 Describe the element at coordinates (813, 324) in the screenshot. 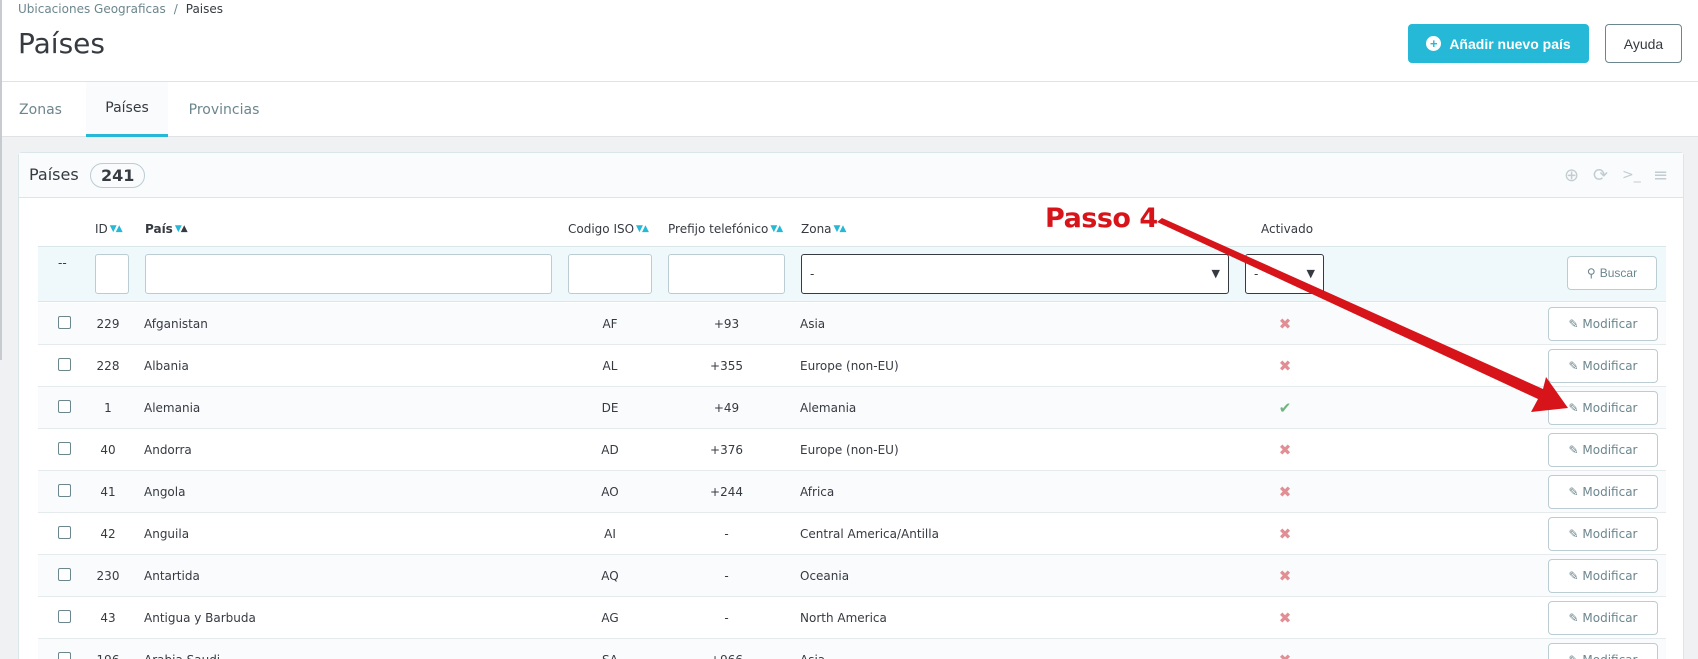

I see `cell-zona: Asia` at that location.